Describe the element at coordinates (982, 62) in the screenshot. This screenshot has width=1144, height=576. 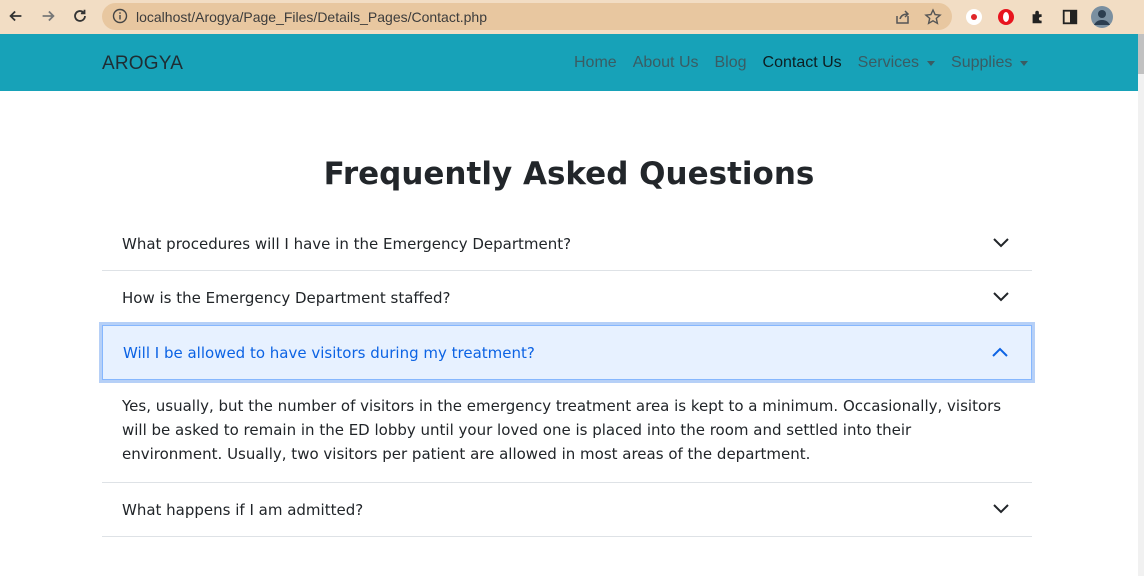
I see `nav-link-label: Supplies` at that location.